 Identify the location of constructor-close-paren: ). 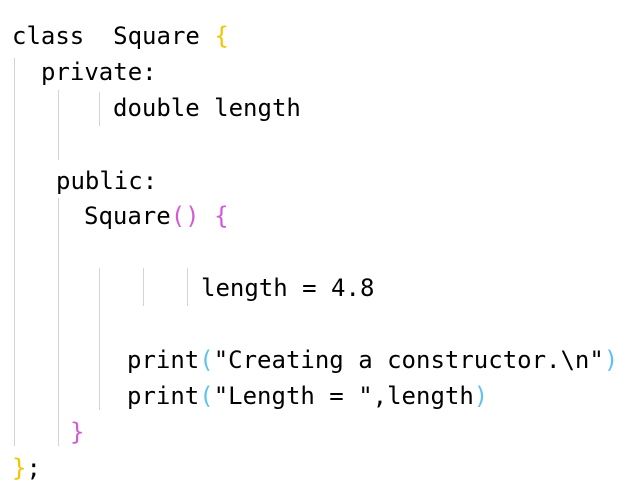
(192, 216).